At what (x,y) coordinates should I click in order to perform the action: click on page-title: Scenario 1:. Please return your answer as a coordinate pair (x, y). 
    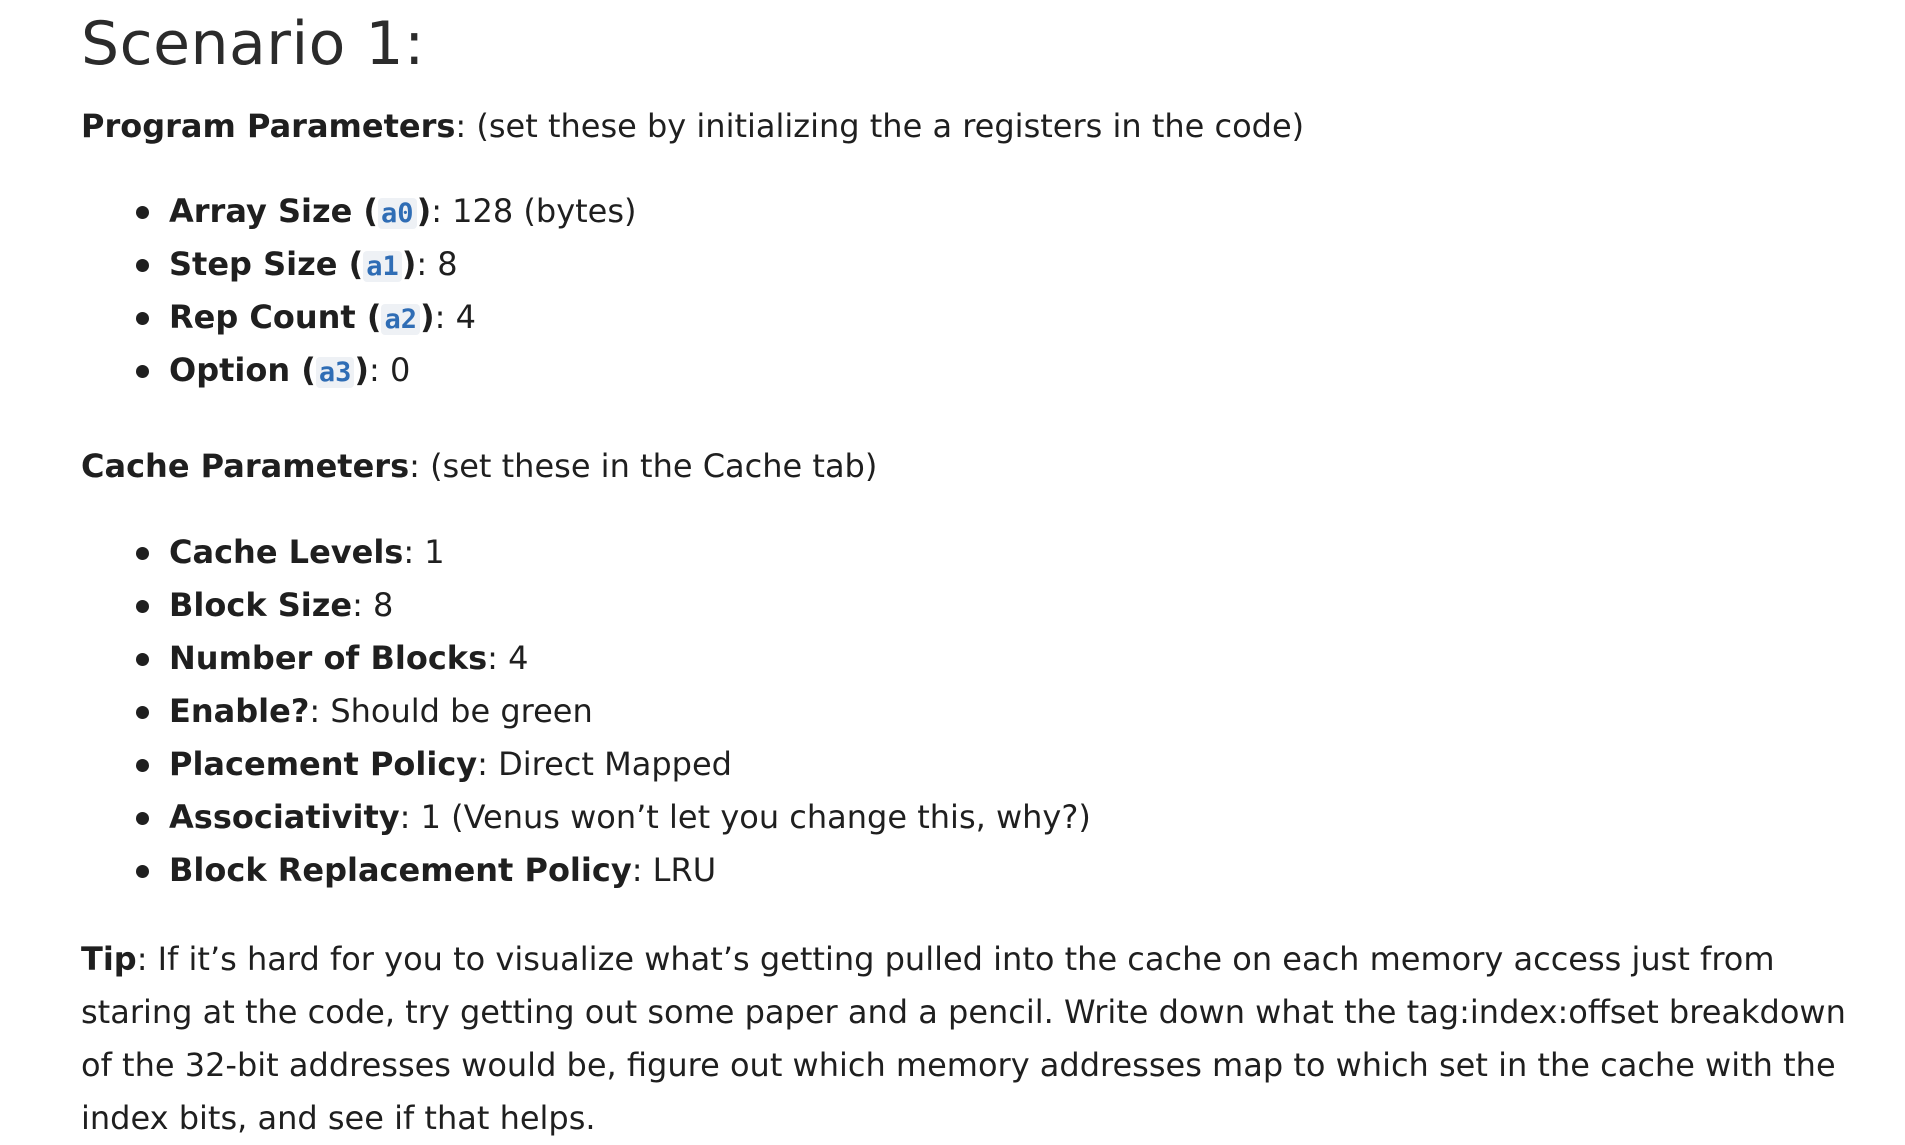
    Looking at the image, I should click on (253, 44).